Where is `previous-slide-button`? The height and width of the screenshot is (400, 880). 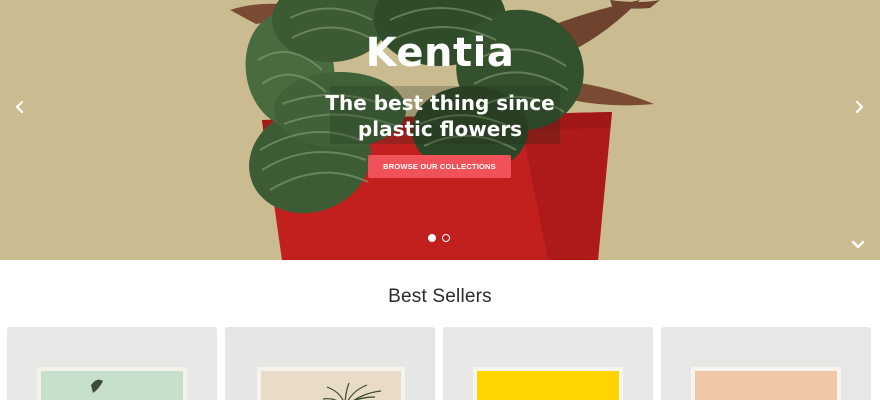
previous-slide-button is located at coordinates (20, 107).